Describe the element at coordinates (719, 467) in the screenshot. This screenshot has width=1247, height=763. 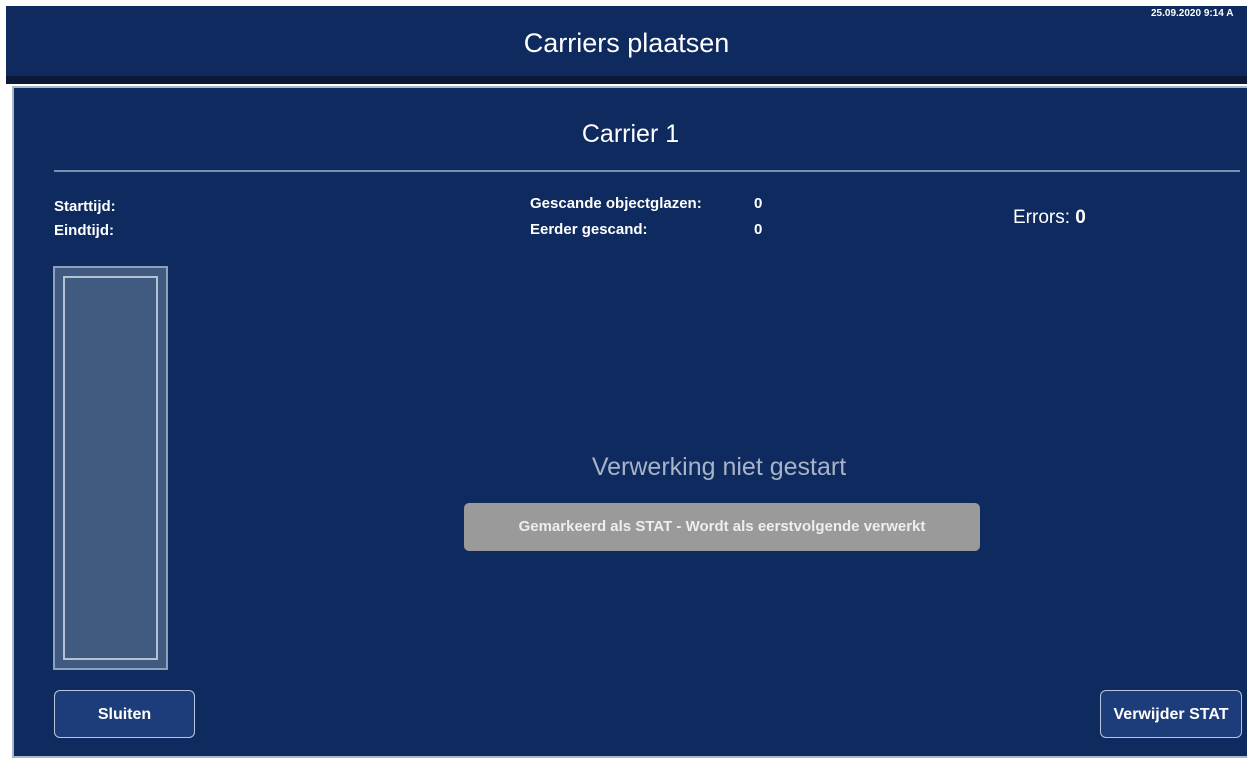
I see `status-text: Verwerking niet gestart` at that location.